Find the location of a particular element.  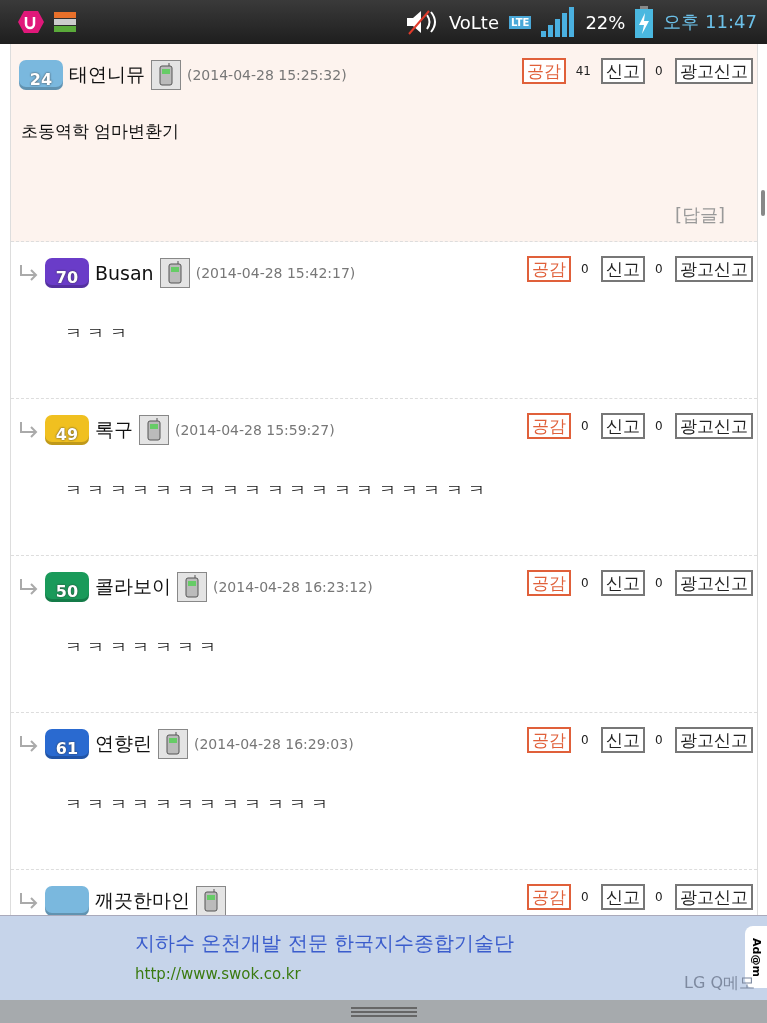

user-name: 콜라보이 is located at coordinates (133, 587).